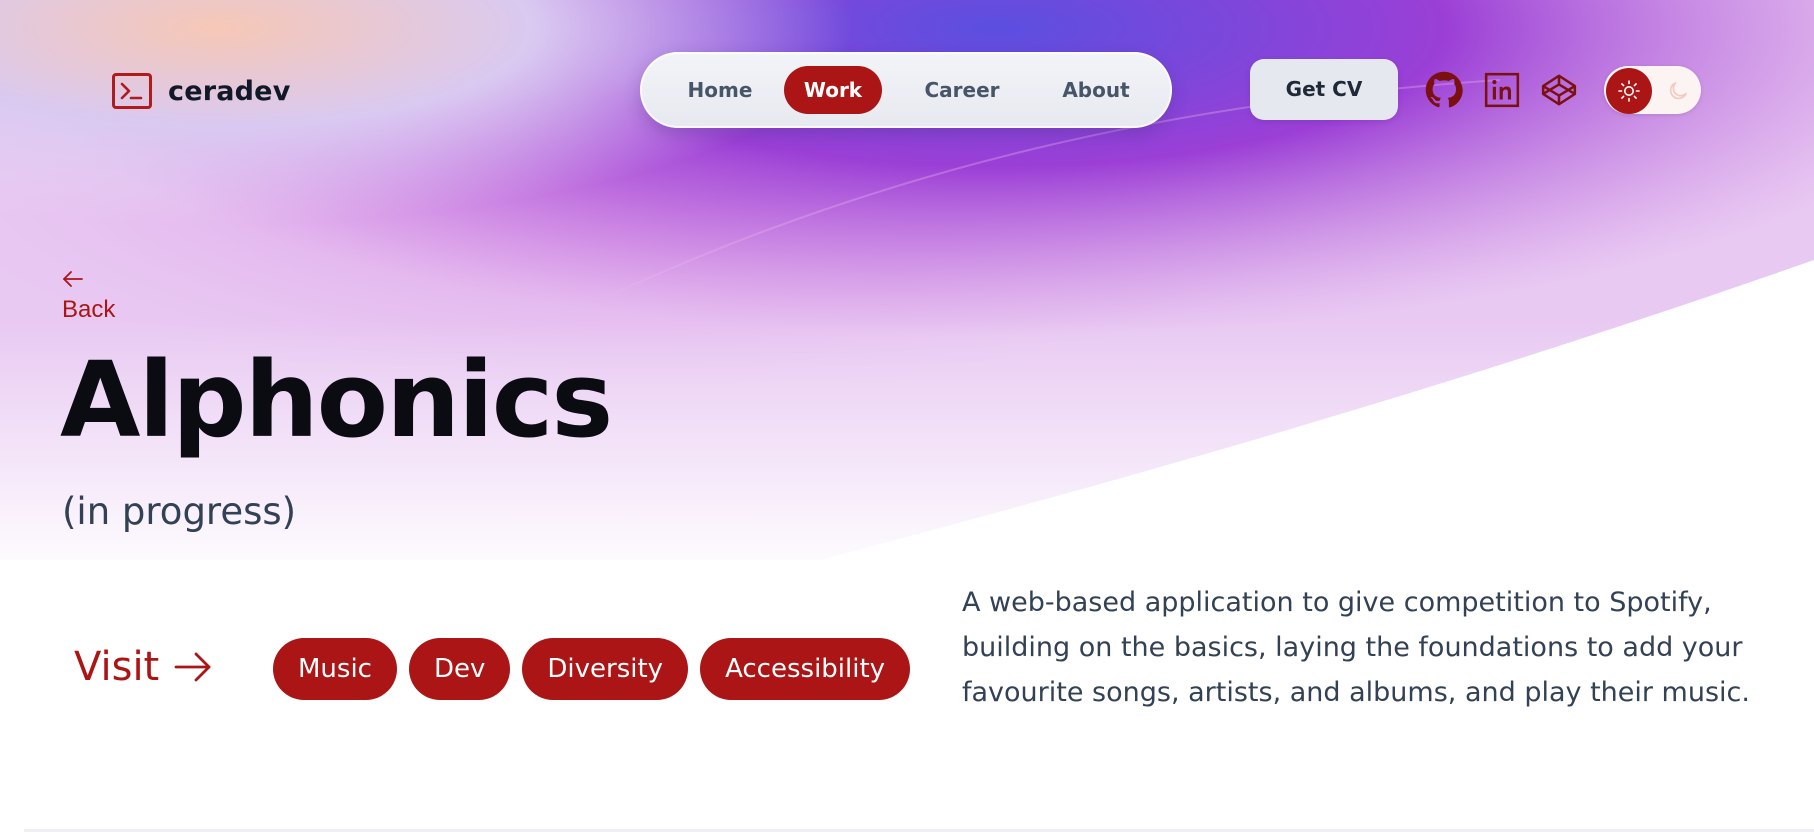 This screenshot has width=1814, height=835. Describe the element at coordinates (1559, 90) in the screenshot. I see `codepen-icon` at that location.